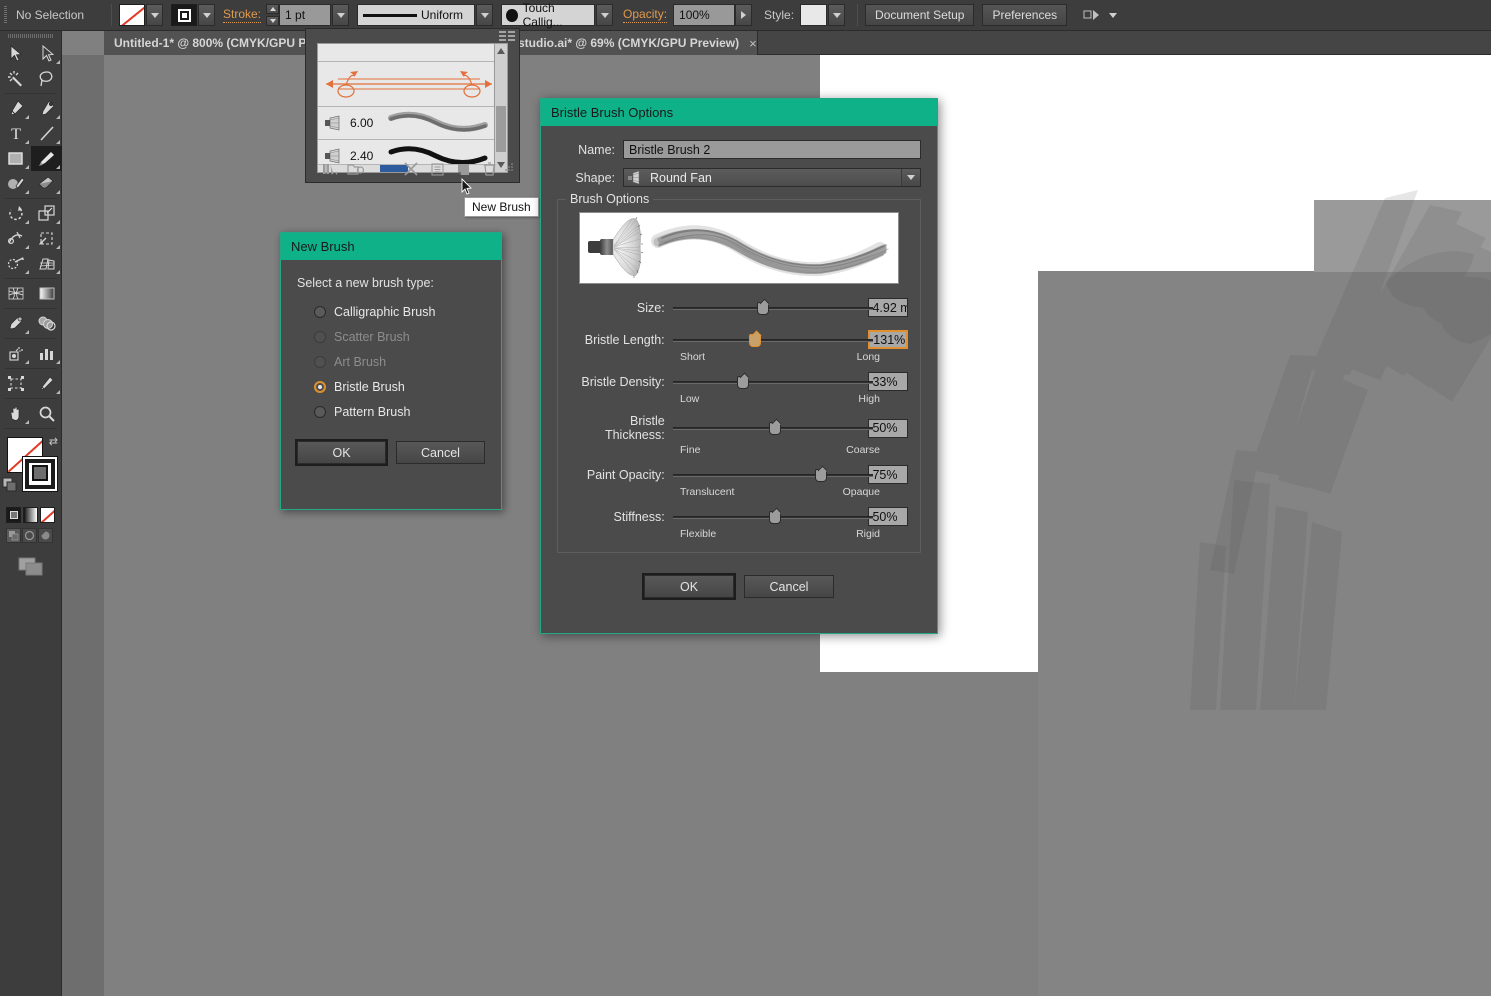 Image resolution: width=1491 pixels, height=996 pixels. What do you see at coordinates (46, 78) in the screenshot?
I see `lasso-tool` at bounding box center [46, 78].